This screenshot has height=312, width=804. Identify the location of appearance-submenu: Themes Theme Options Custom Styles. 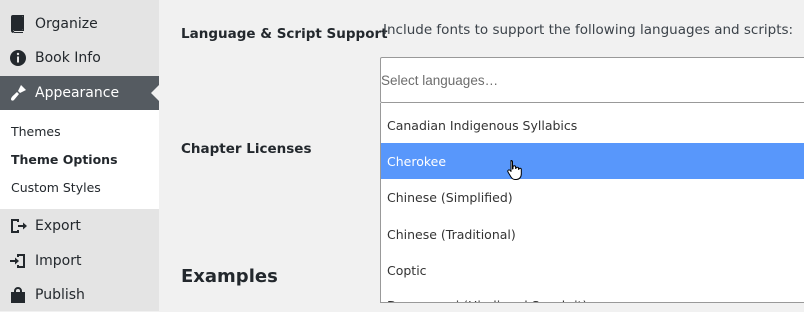
(79, 159).